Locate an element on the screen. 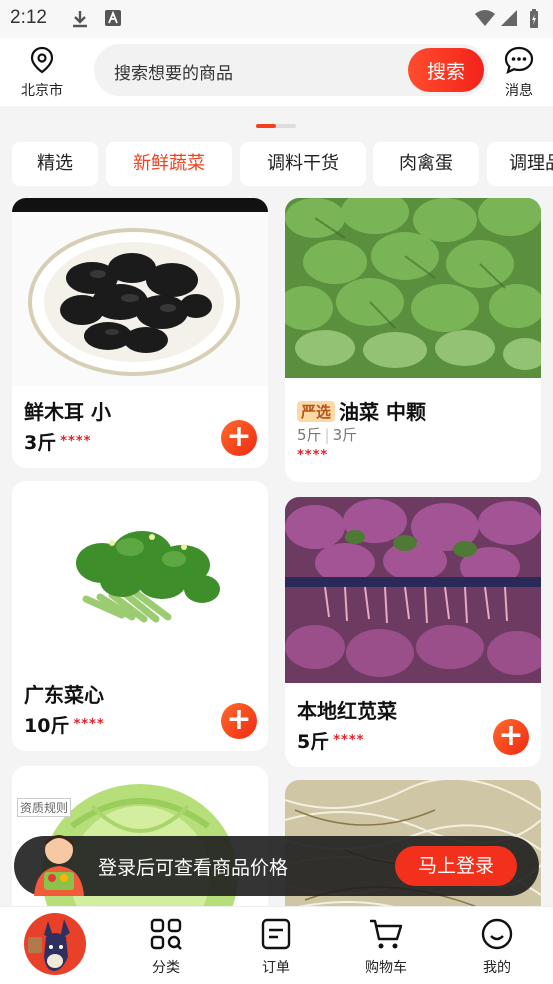 The width and height of the screenshot is (553, 984). nav-orders: 订单 is located at coordinates (276, 947).